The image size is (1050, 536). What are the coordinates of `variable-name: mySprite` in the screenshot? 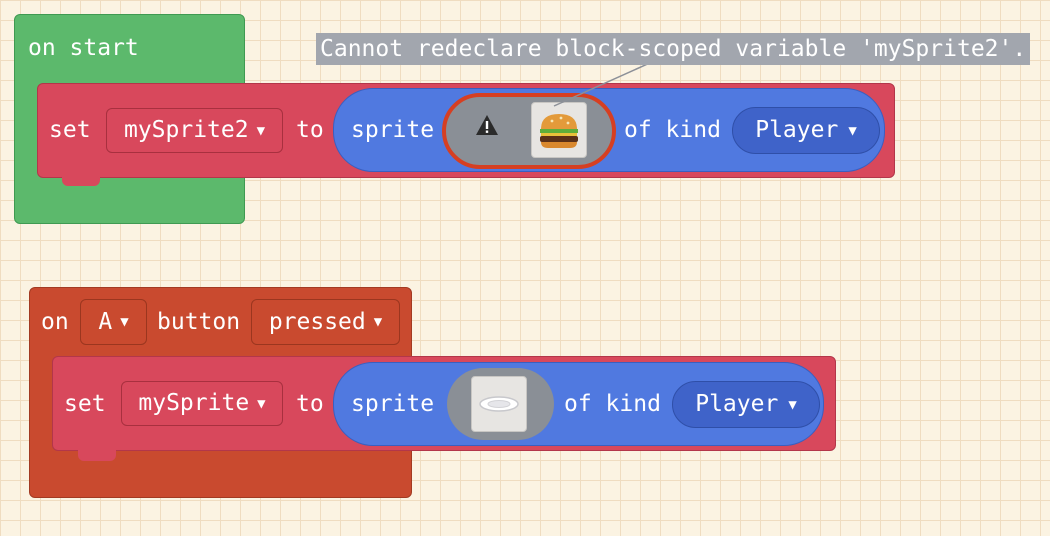 It's located at (194, 403).